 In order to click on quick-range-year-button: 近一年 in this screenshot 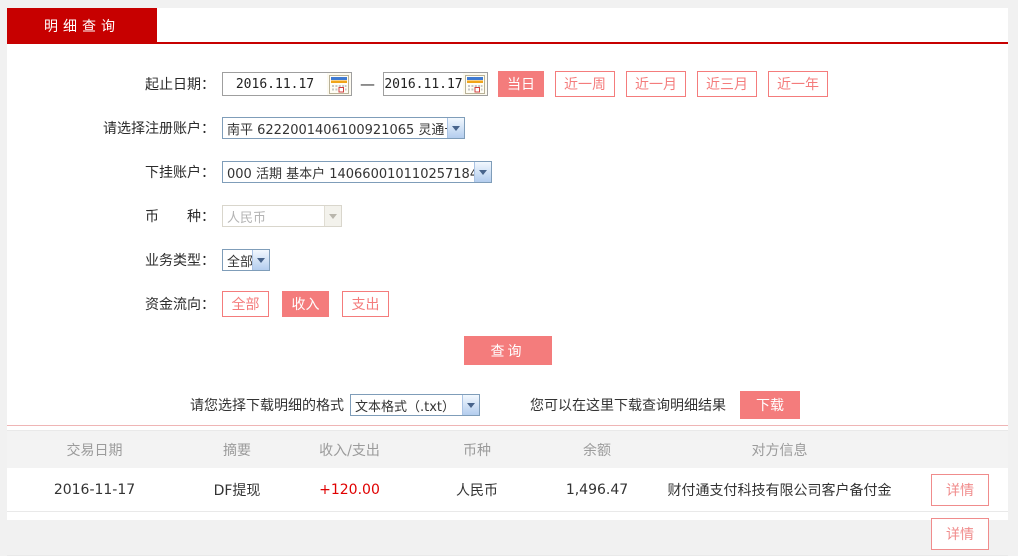, I will do `click(798, 84)`.